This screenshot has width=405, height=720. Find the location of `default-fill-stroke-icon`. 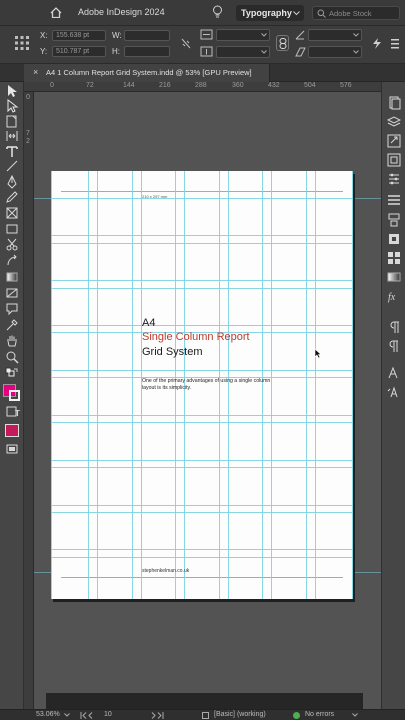

default-fill-stroke-icon is located at coordinates (12, 374).